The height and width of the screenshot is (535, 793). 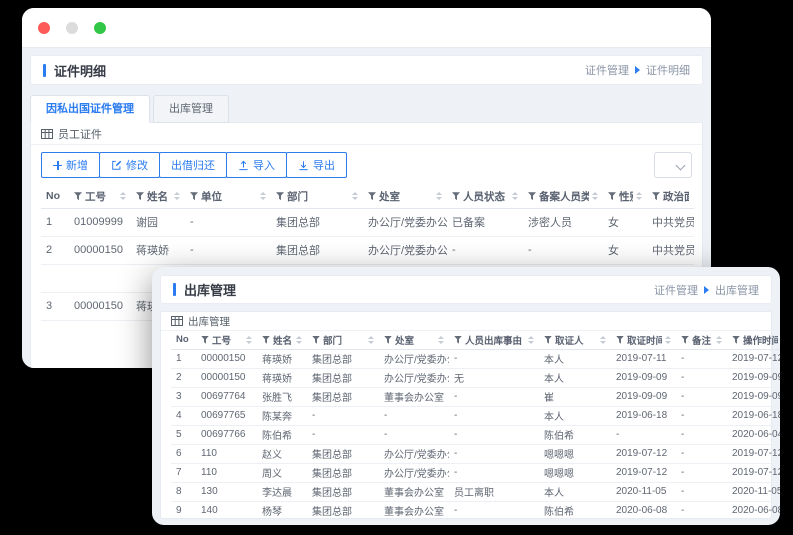 I want to click on maximize-window-icon, so click(x=100, y=27).